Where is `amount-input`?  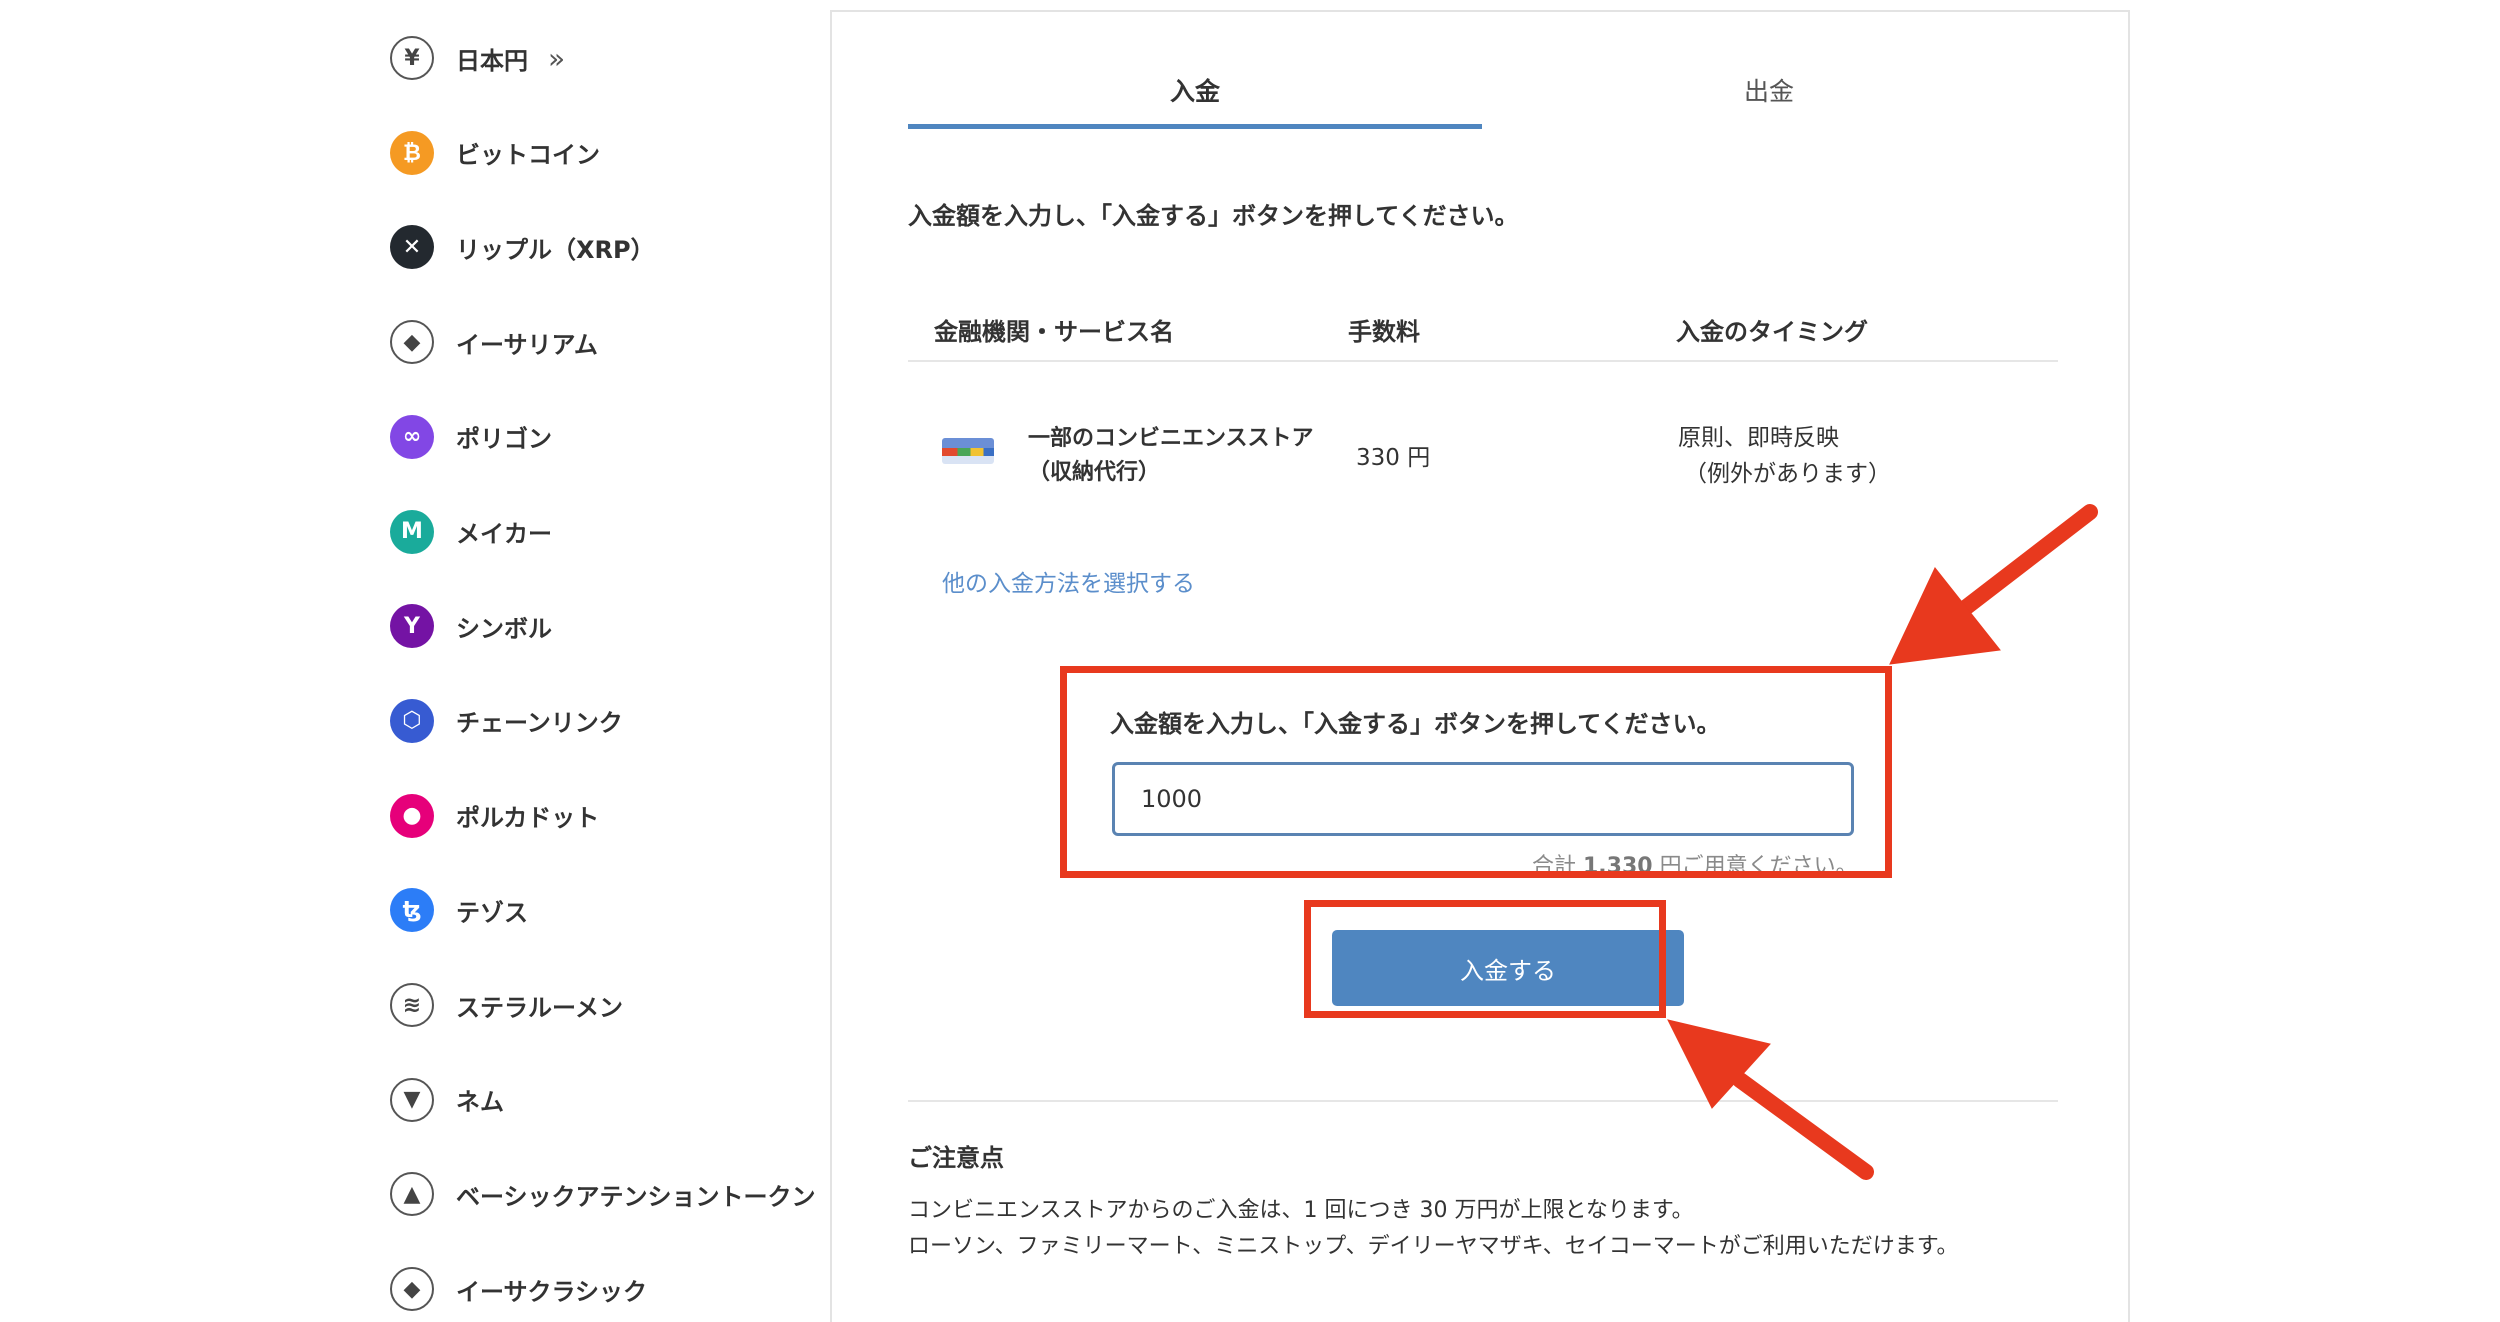
amount-input is located at coordinates (1483, 799).